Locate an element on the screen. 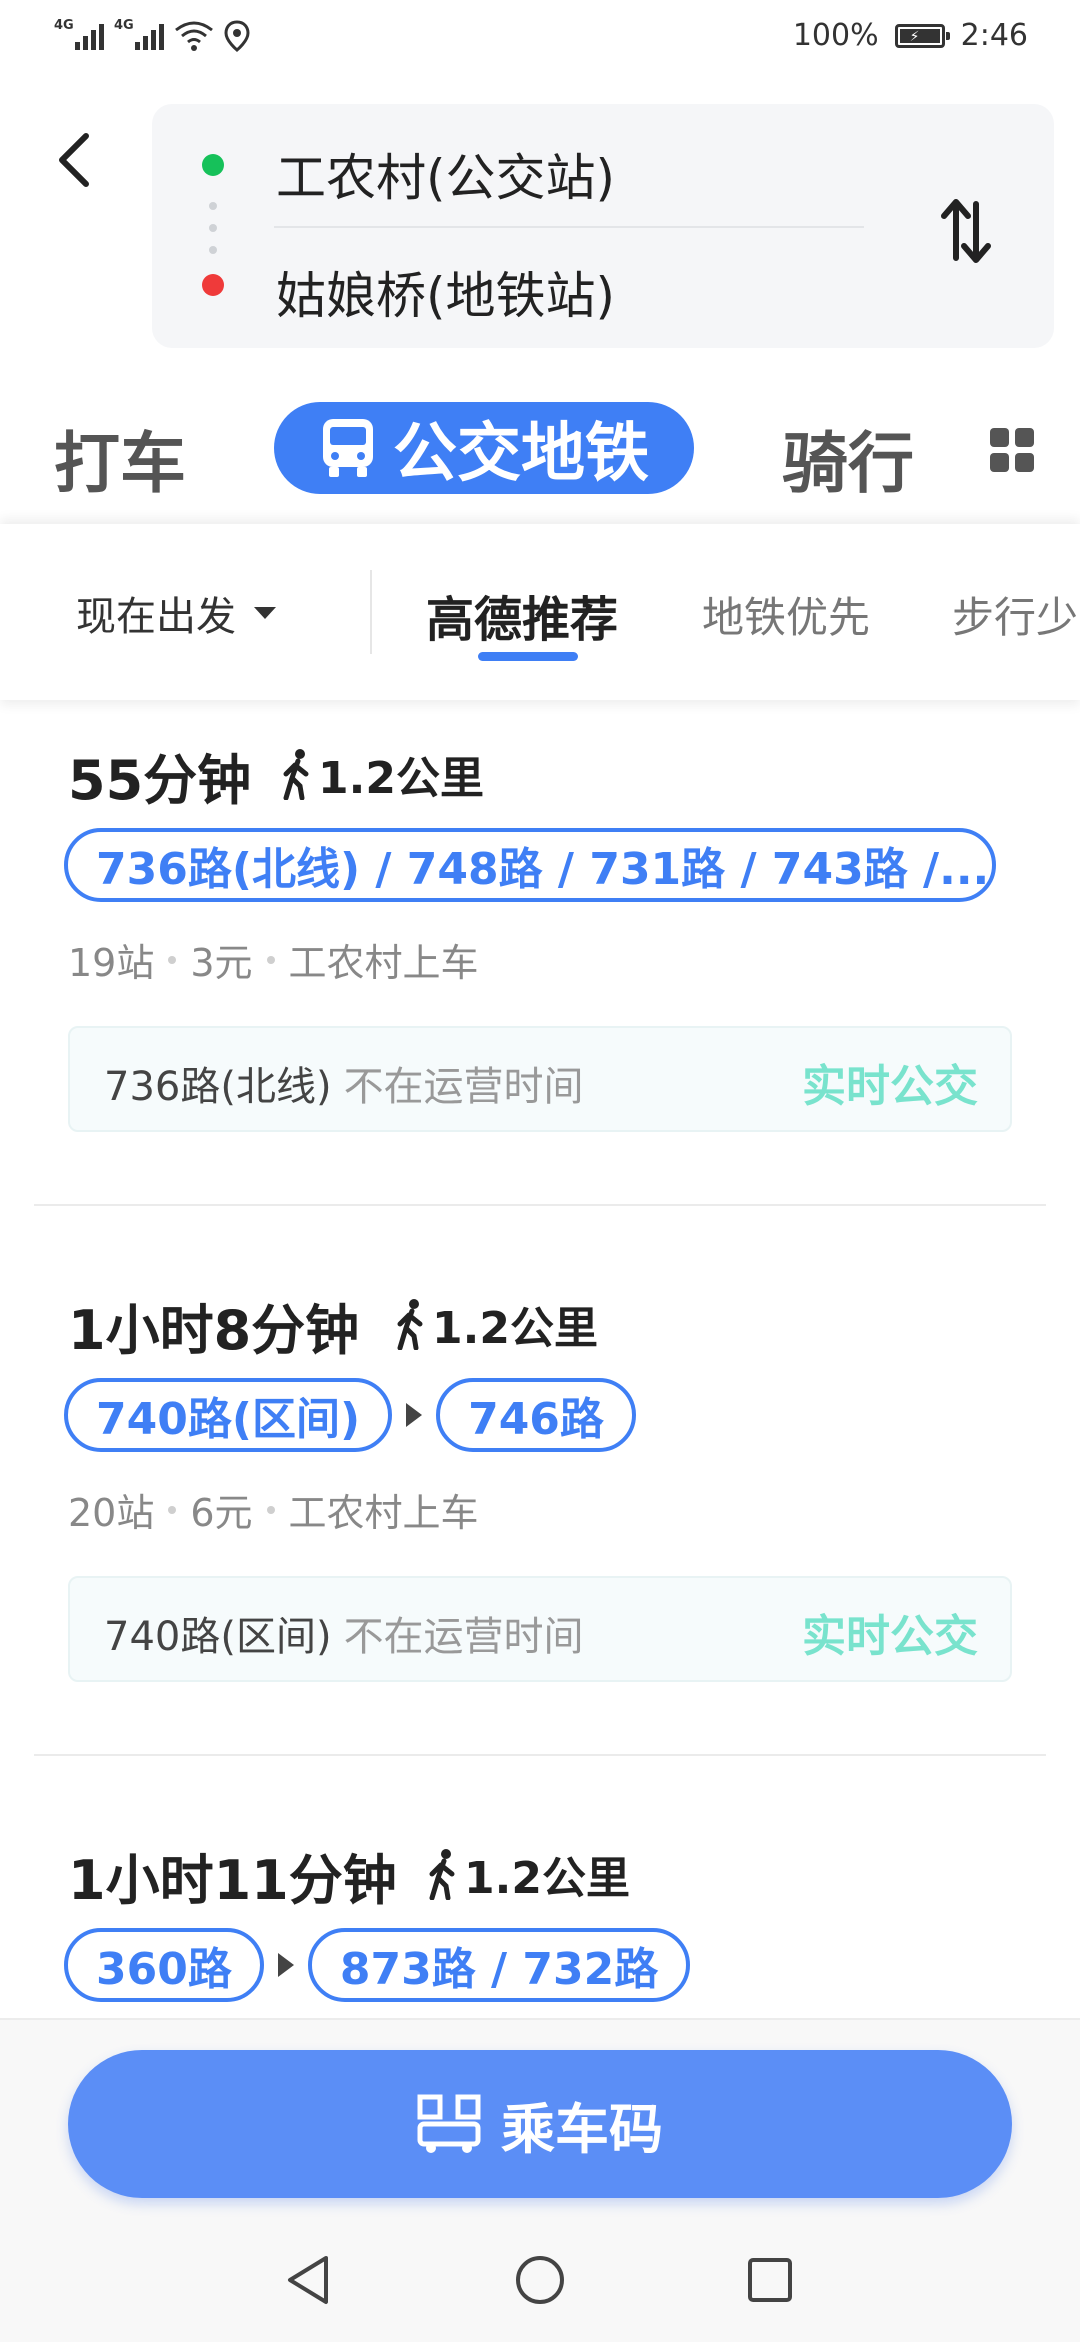 Image resolution: width=1080 pixels, height=2342 pixels. mode-tabs: 打车 公交地铁 骑行 is located at coordinates (540, 450).